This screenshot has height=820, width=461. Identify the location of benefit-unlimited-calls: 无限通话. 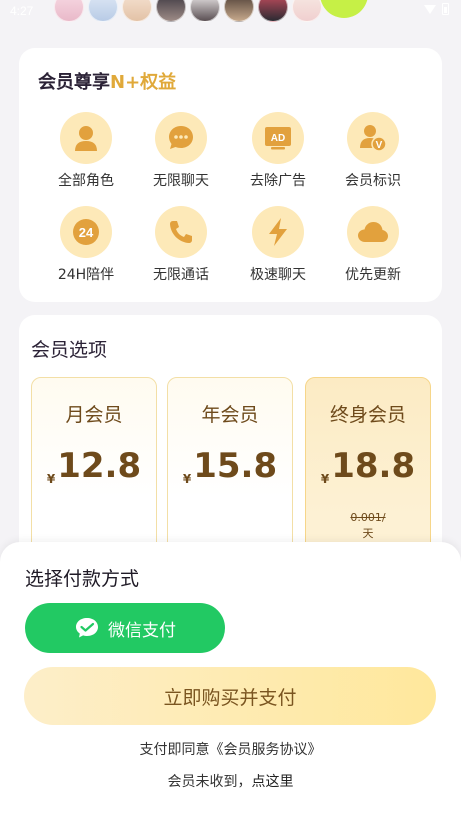
(181, 245).